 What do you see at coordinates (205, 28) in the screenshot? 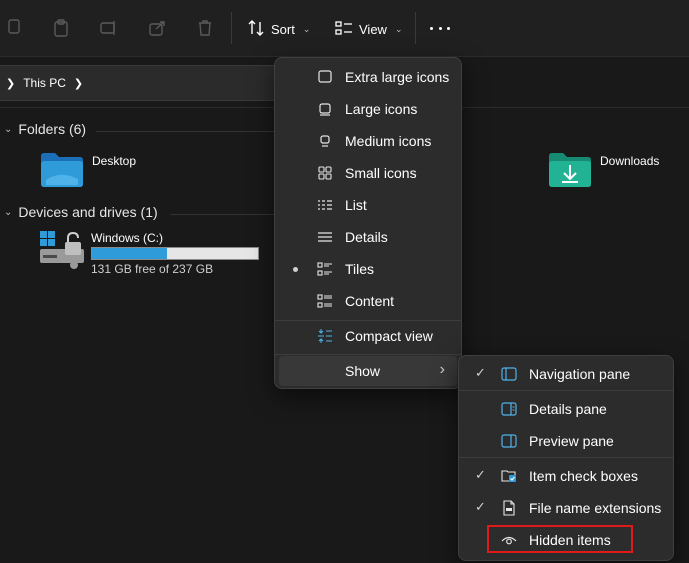
I see `delete-icon` at bounding box center [205, 28].